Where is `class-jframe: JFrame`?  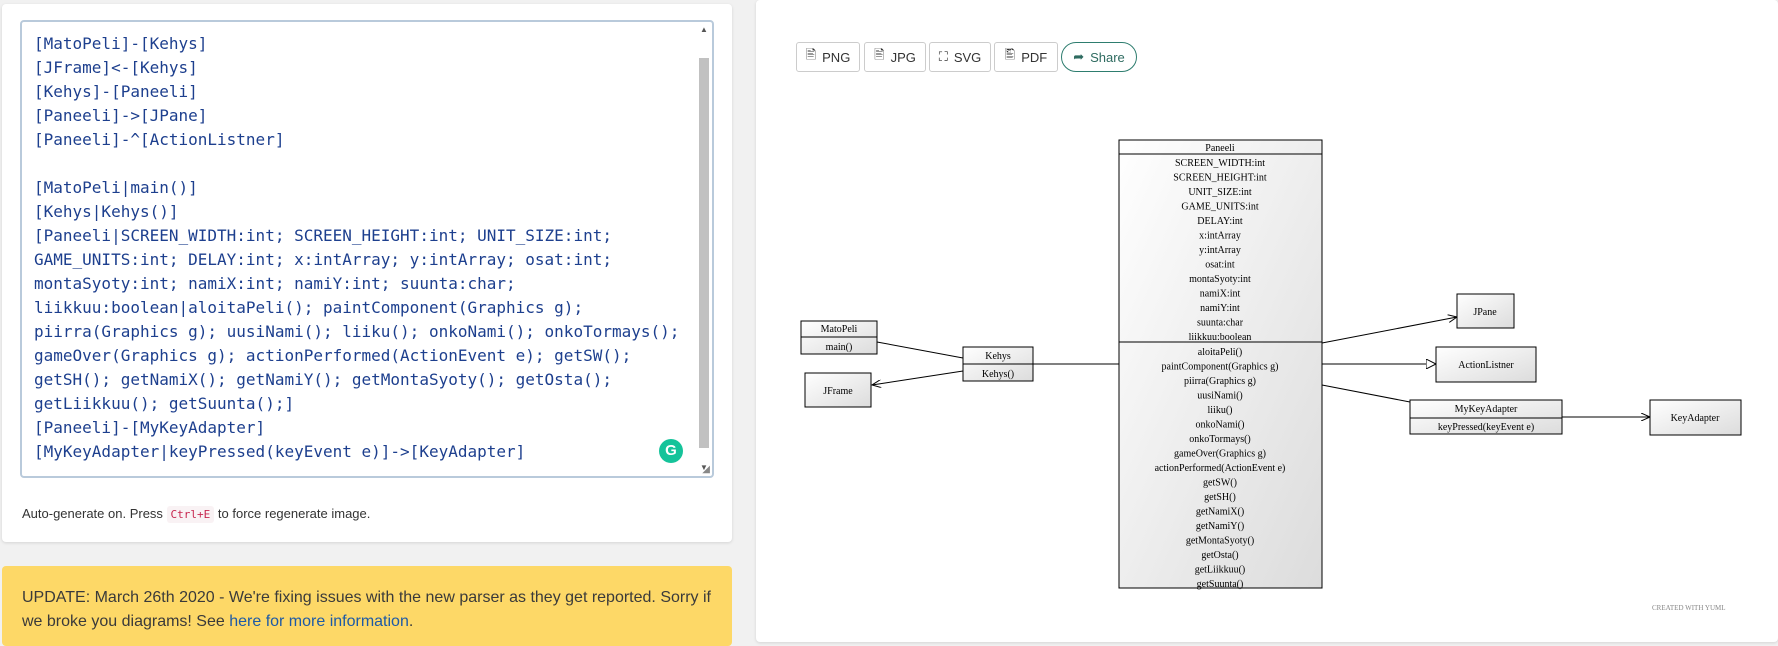
class-jframe: JFrame is located at coordinates (838, 390).